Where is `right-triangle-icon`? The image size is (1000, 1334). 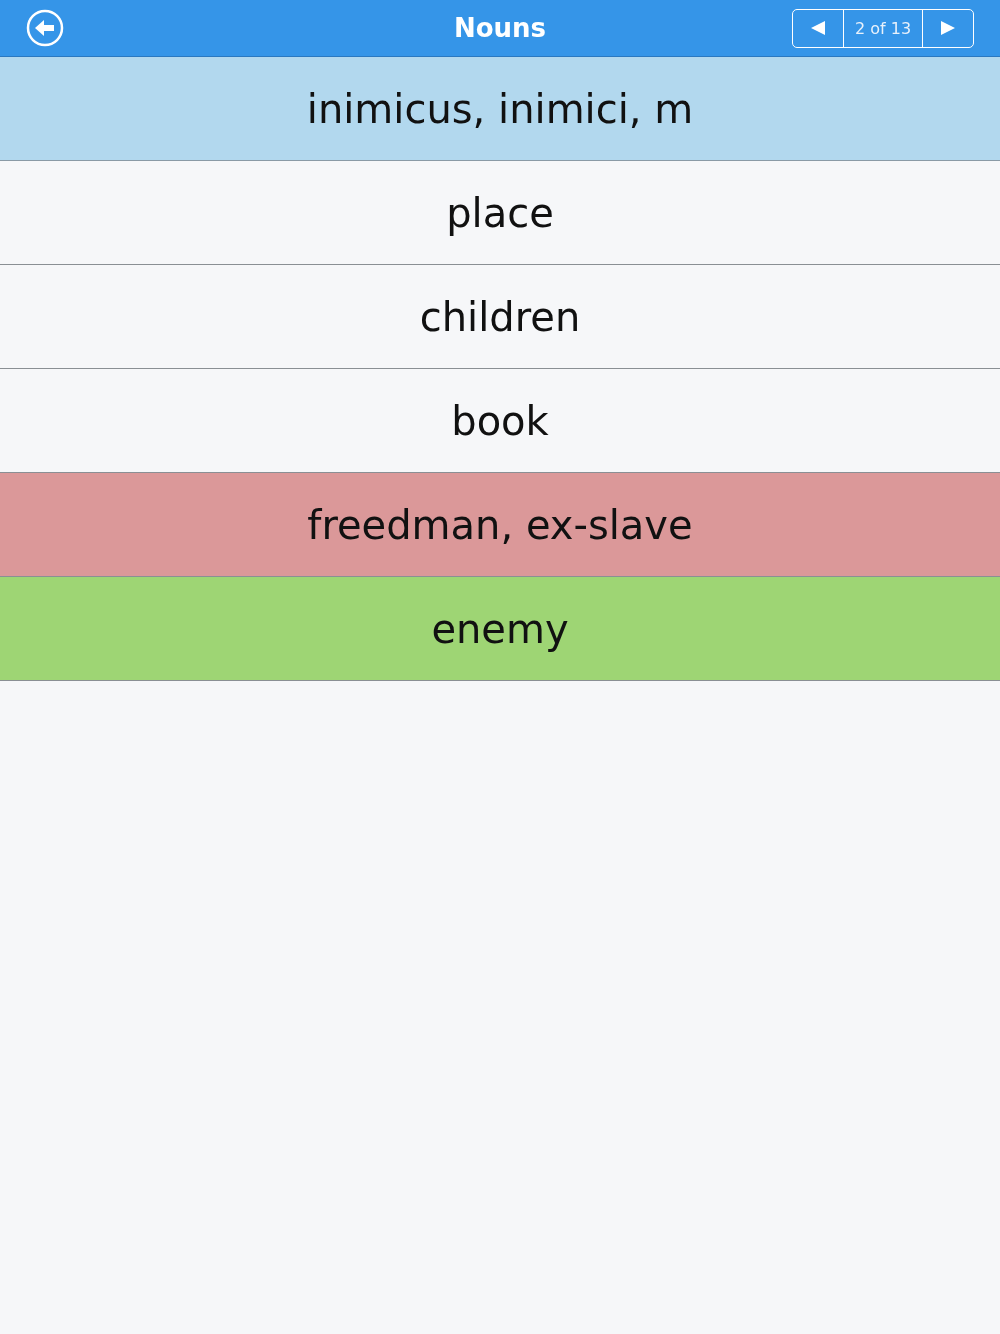
right-triangle-icon is located at coordinates (948, 28).